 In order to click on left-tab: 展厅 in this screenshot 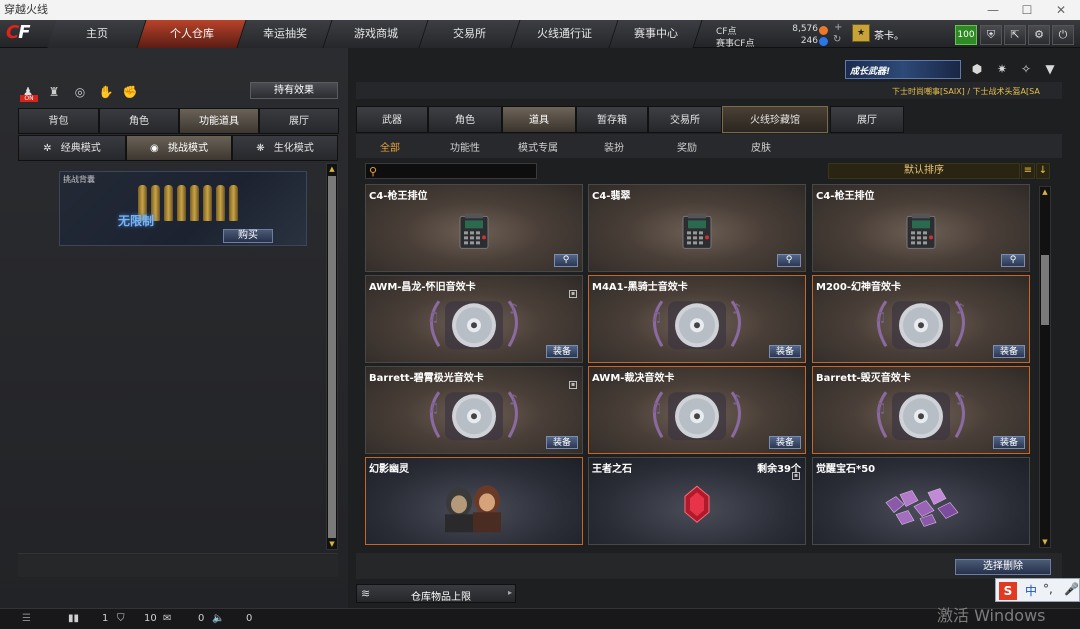, I will do `click(299, 121)`.